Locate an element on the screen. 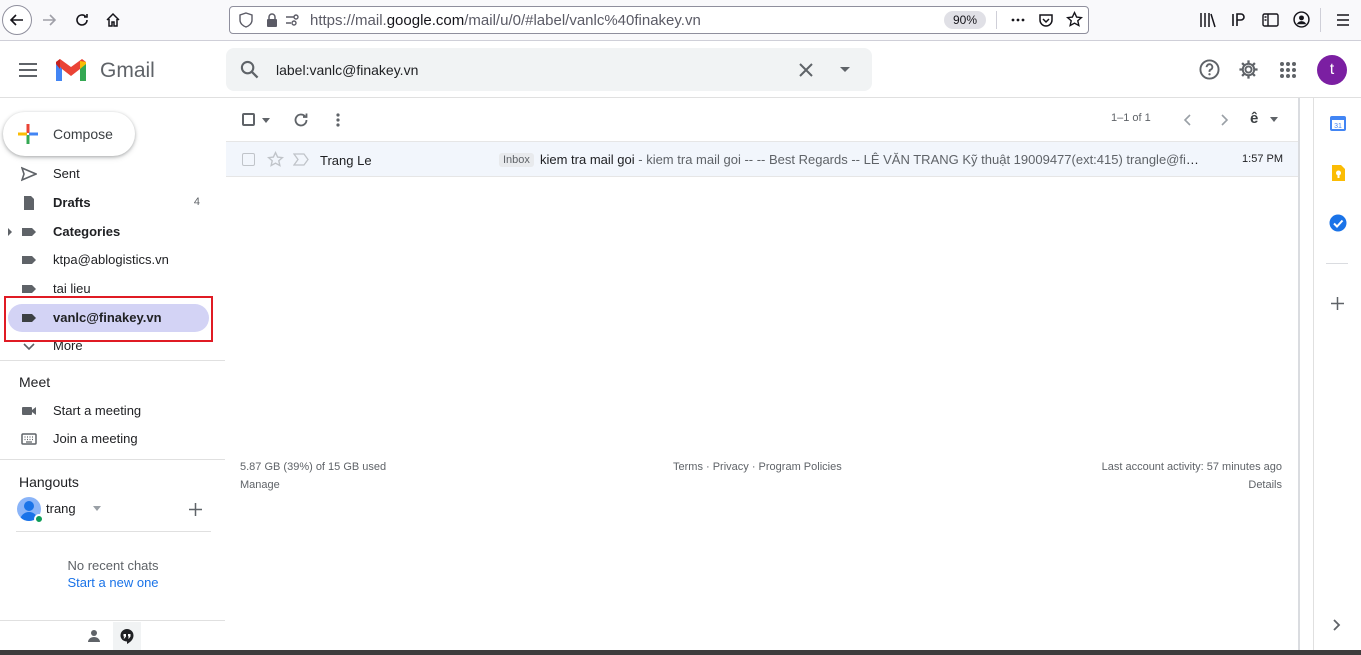  side-panel: 31 is located at coordinates (1337, 376).